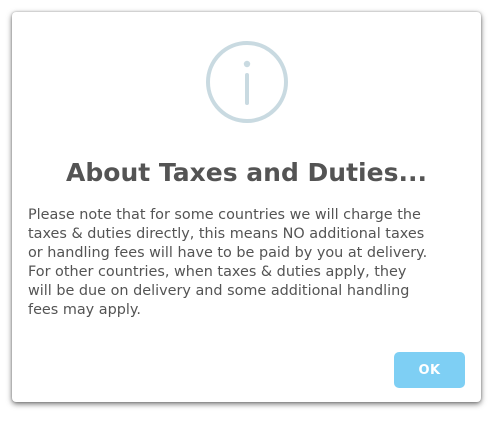 Image resolution: width=501 pixels, height=423 pixels. What do you see at coordinates (247, 82) in the screenshot?
I see `info-icon` at bounding box center [247, 82].